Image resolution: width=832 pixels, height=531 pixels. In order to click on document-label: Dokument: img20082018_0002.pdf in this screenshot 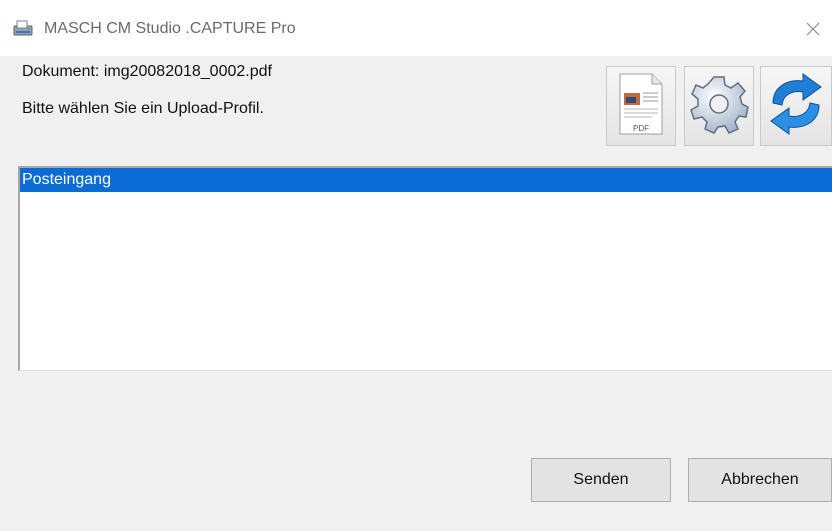, I will do `click(147, 71)`.